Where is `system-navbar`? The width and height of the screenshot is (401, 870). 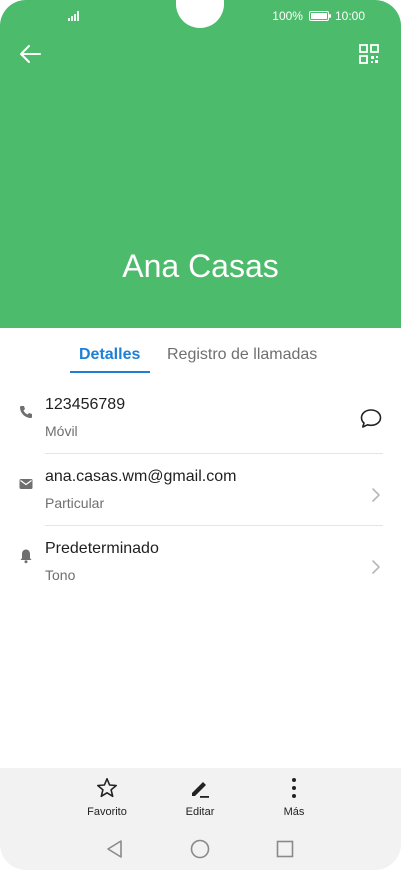 system-navbar is located at coordinates (200, 850).